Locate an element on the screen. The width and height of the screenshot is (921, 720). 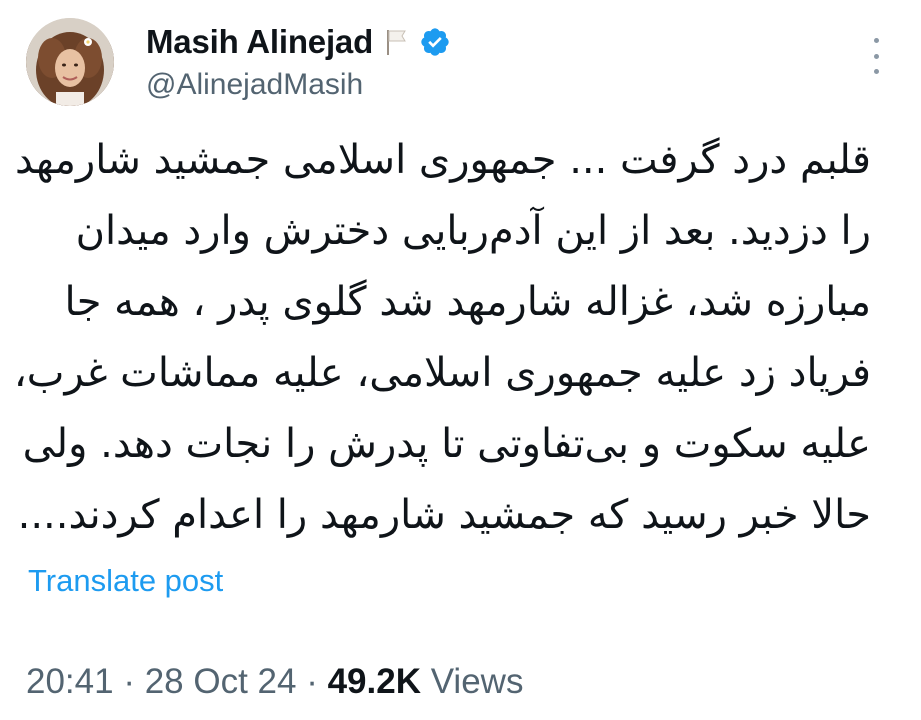
views-count: 49.2K is located at coordinates (374, 681).